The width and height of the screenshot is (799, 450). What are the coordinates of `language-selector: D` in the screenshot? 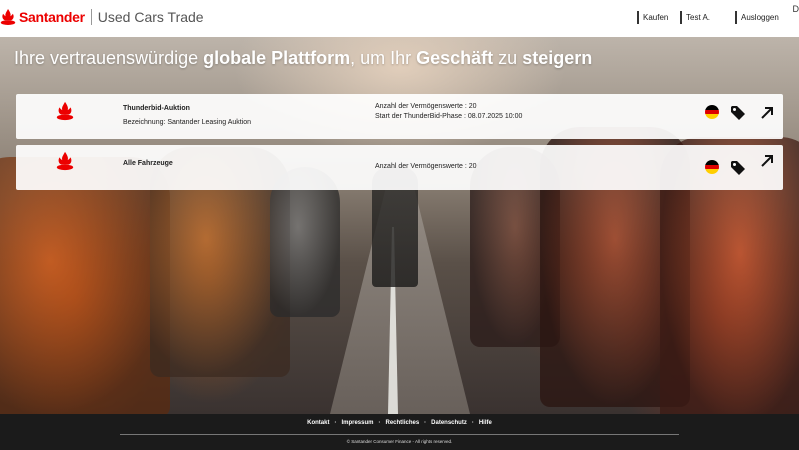 It's located at (796, 9).